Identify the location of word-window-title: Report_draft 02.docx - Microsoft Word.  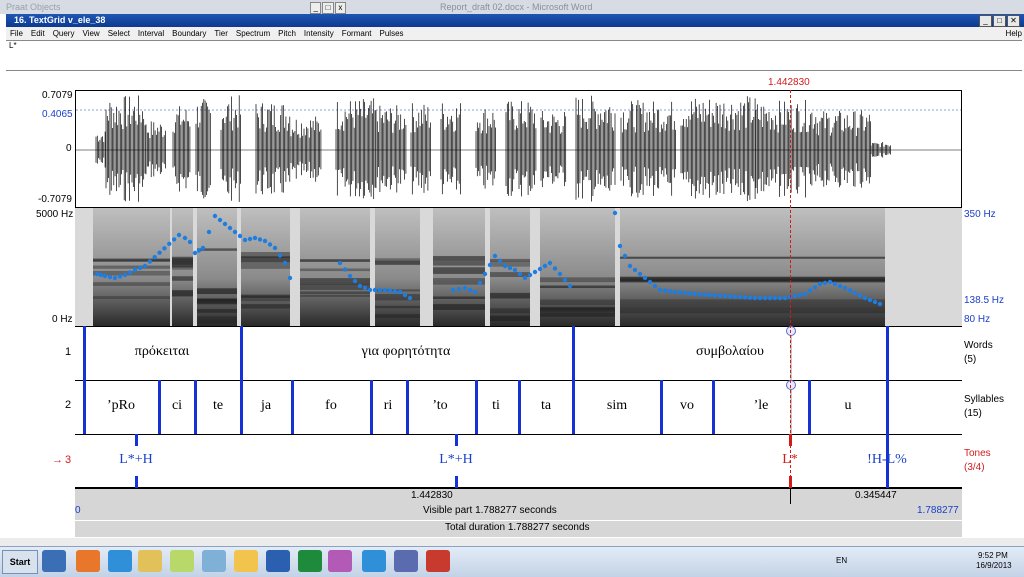
(530, 8).